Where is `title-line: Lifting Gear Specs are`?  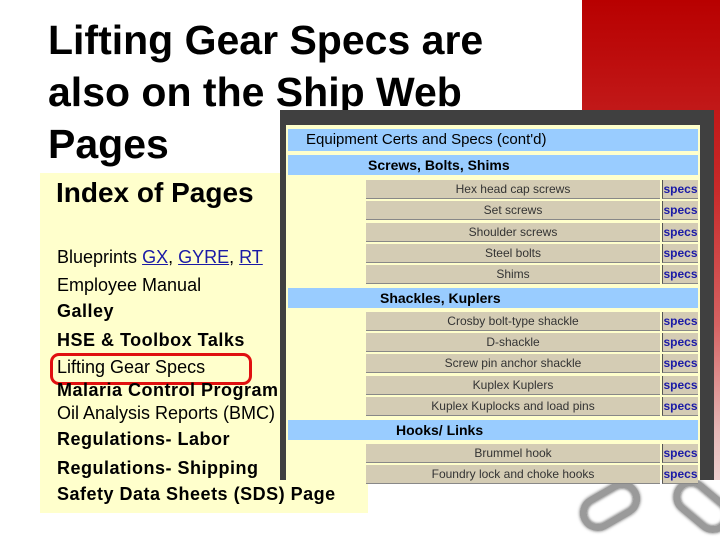
title-line: Lifting Gear Specs are is located at coordinates (266, 40).